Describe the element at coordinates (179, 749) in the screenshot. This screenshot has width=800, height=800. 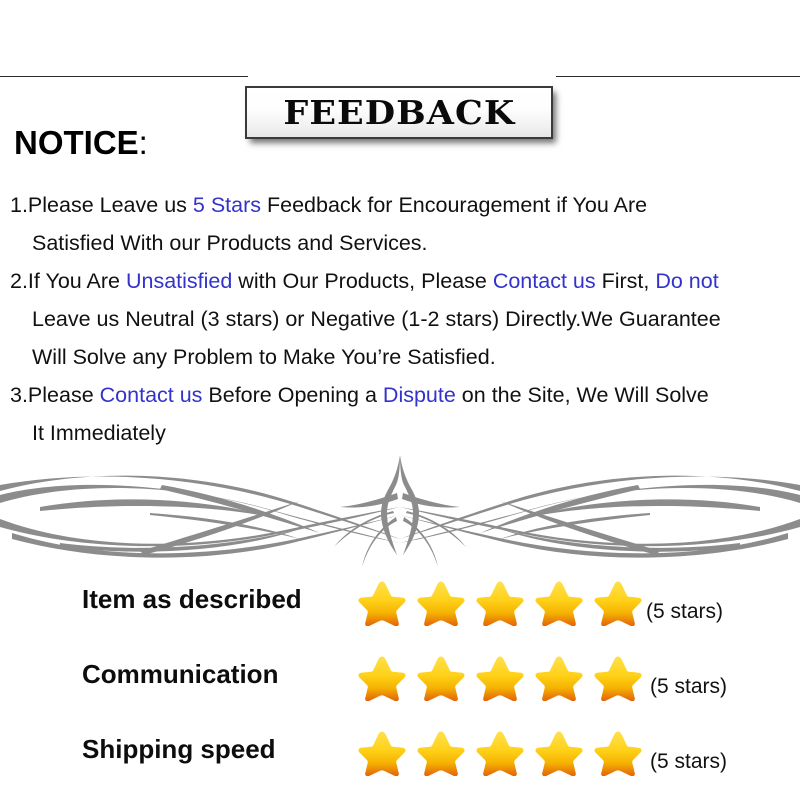
I see `rating-label: Shipping speed` at that location.